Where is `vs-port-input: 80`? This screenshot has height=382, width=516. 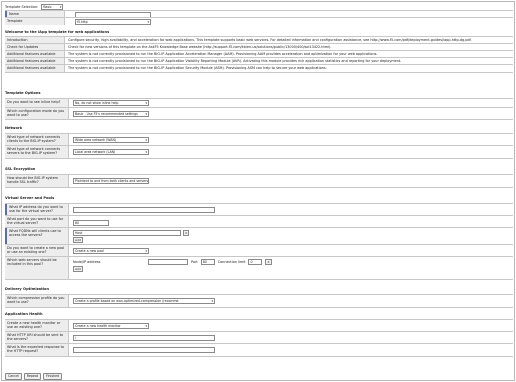
vs-port-input: 80 is located at coordinates (91, 223).